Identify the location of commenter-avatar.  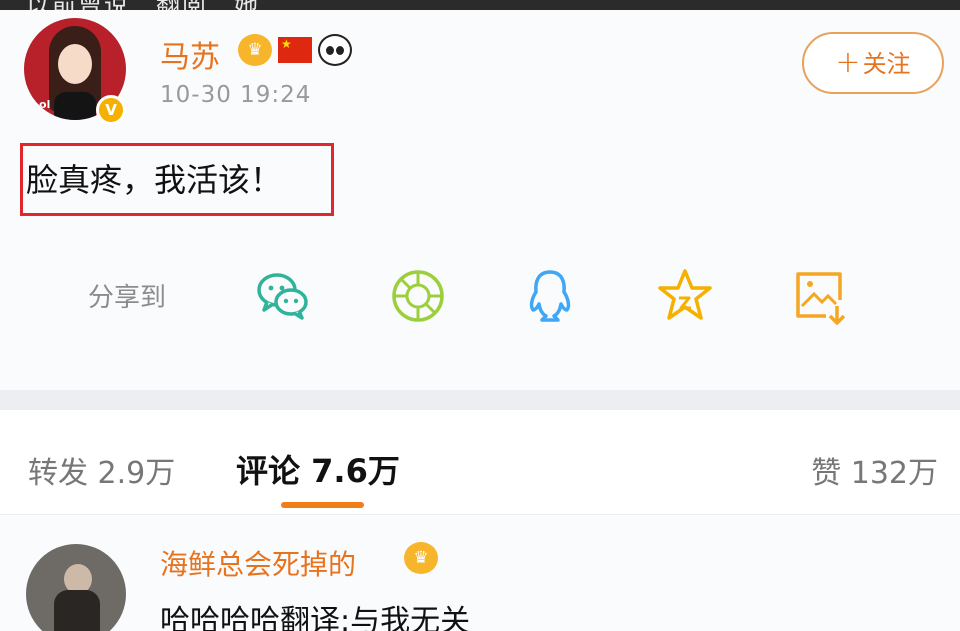
(76, 587).